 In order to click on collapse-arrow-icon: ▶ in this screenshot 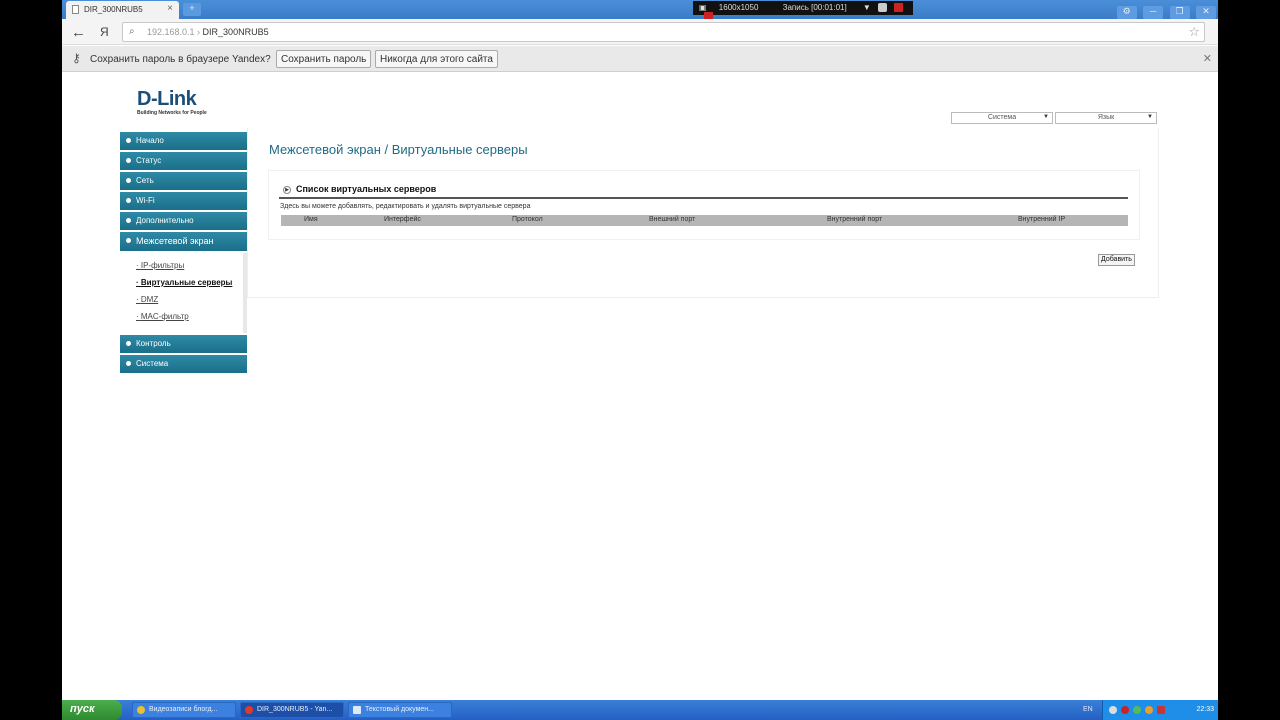, I will do `click(287, 189)`.